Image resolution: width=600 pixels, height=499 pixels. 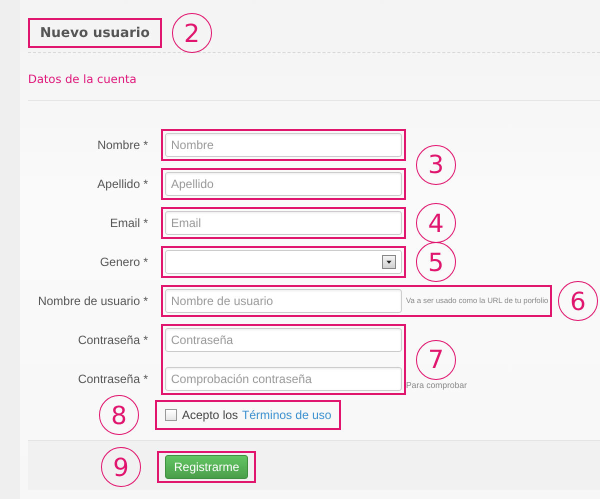 I want to click on callout-number: 4, so click(x=436, y=223).